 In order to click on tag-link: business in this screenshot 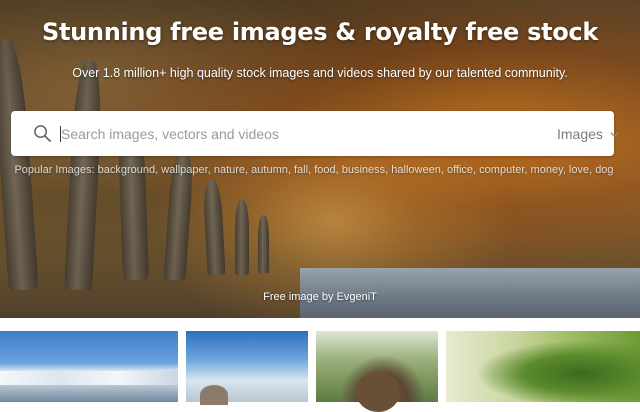, I will do `click(363, 170)`.